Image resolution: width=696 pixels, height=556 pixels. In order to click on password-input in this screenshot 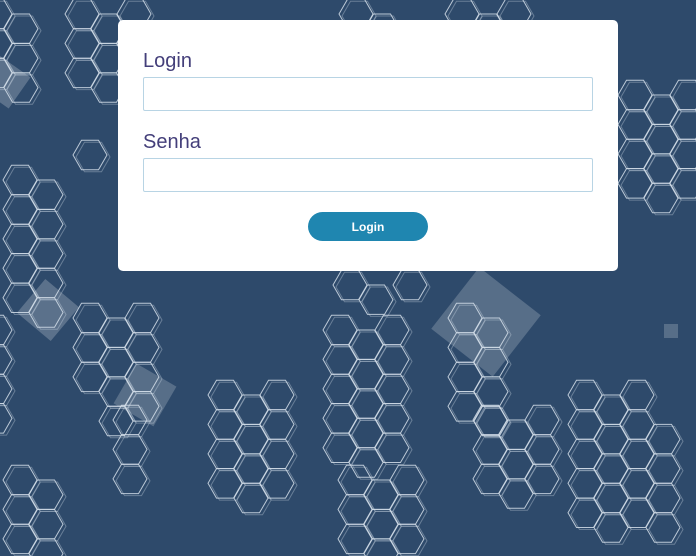, I will do `click(368, 175)`.